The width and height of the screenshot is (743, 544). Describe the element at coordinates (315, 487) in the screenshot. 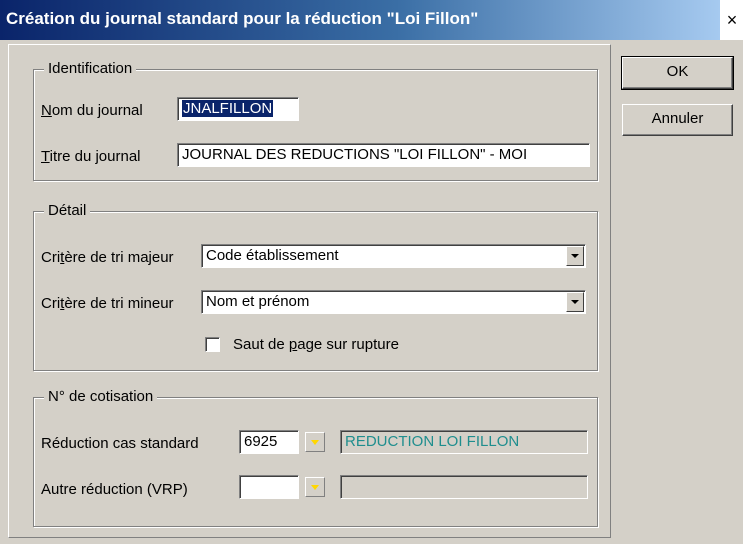

I see `autre-reduction-lookup-button` at that location.